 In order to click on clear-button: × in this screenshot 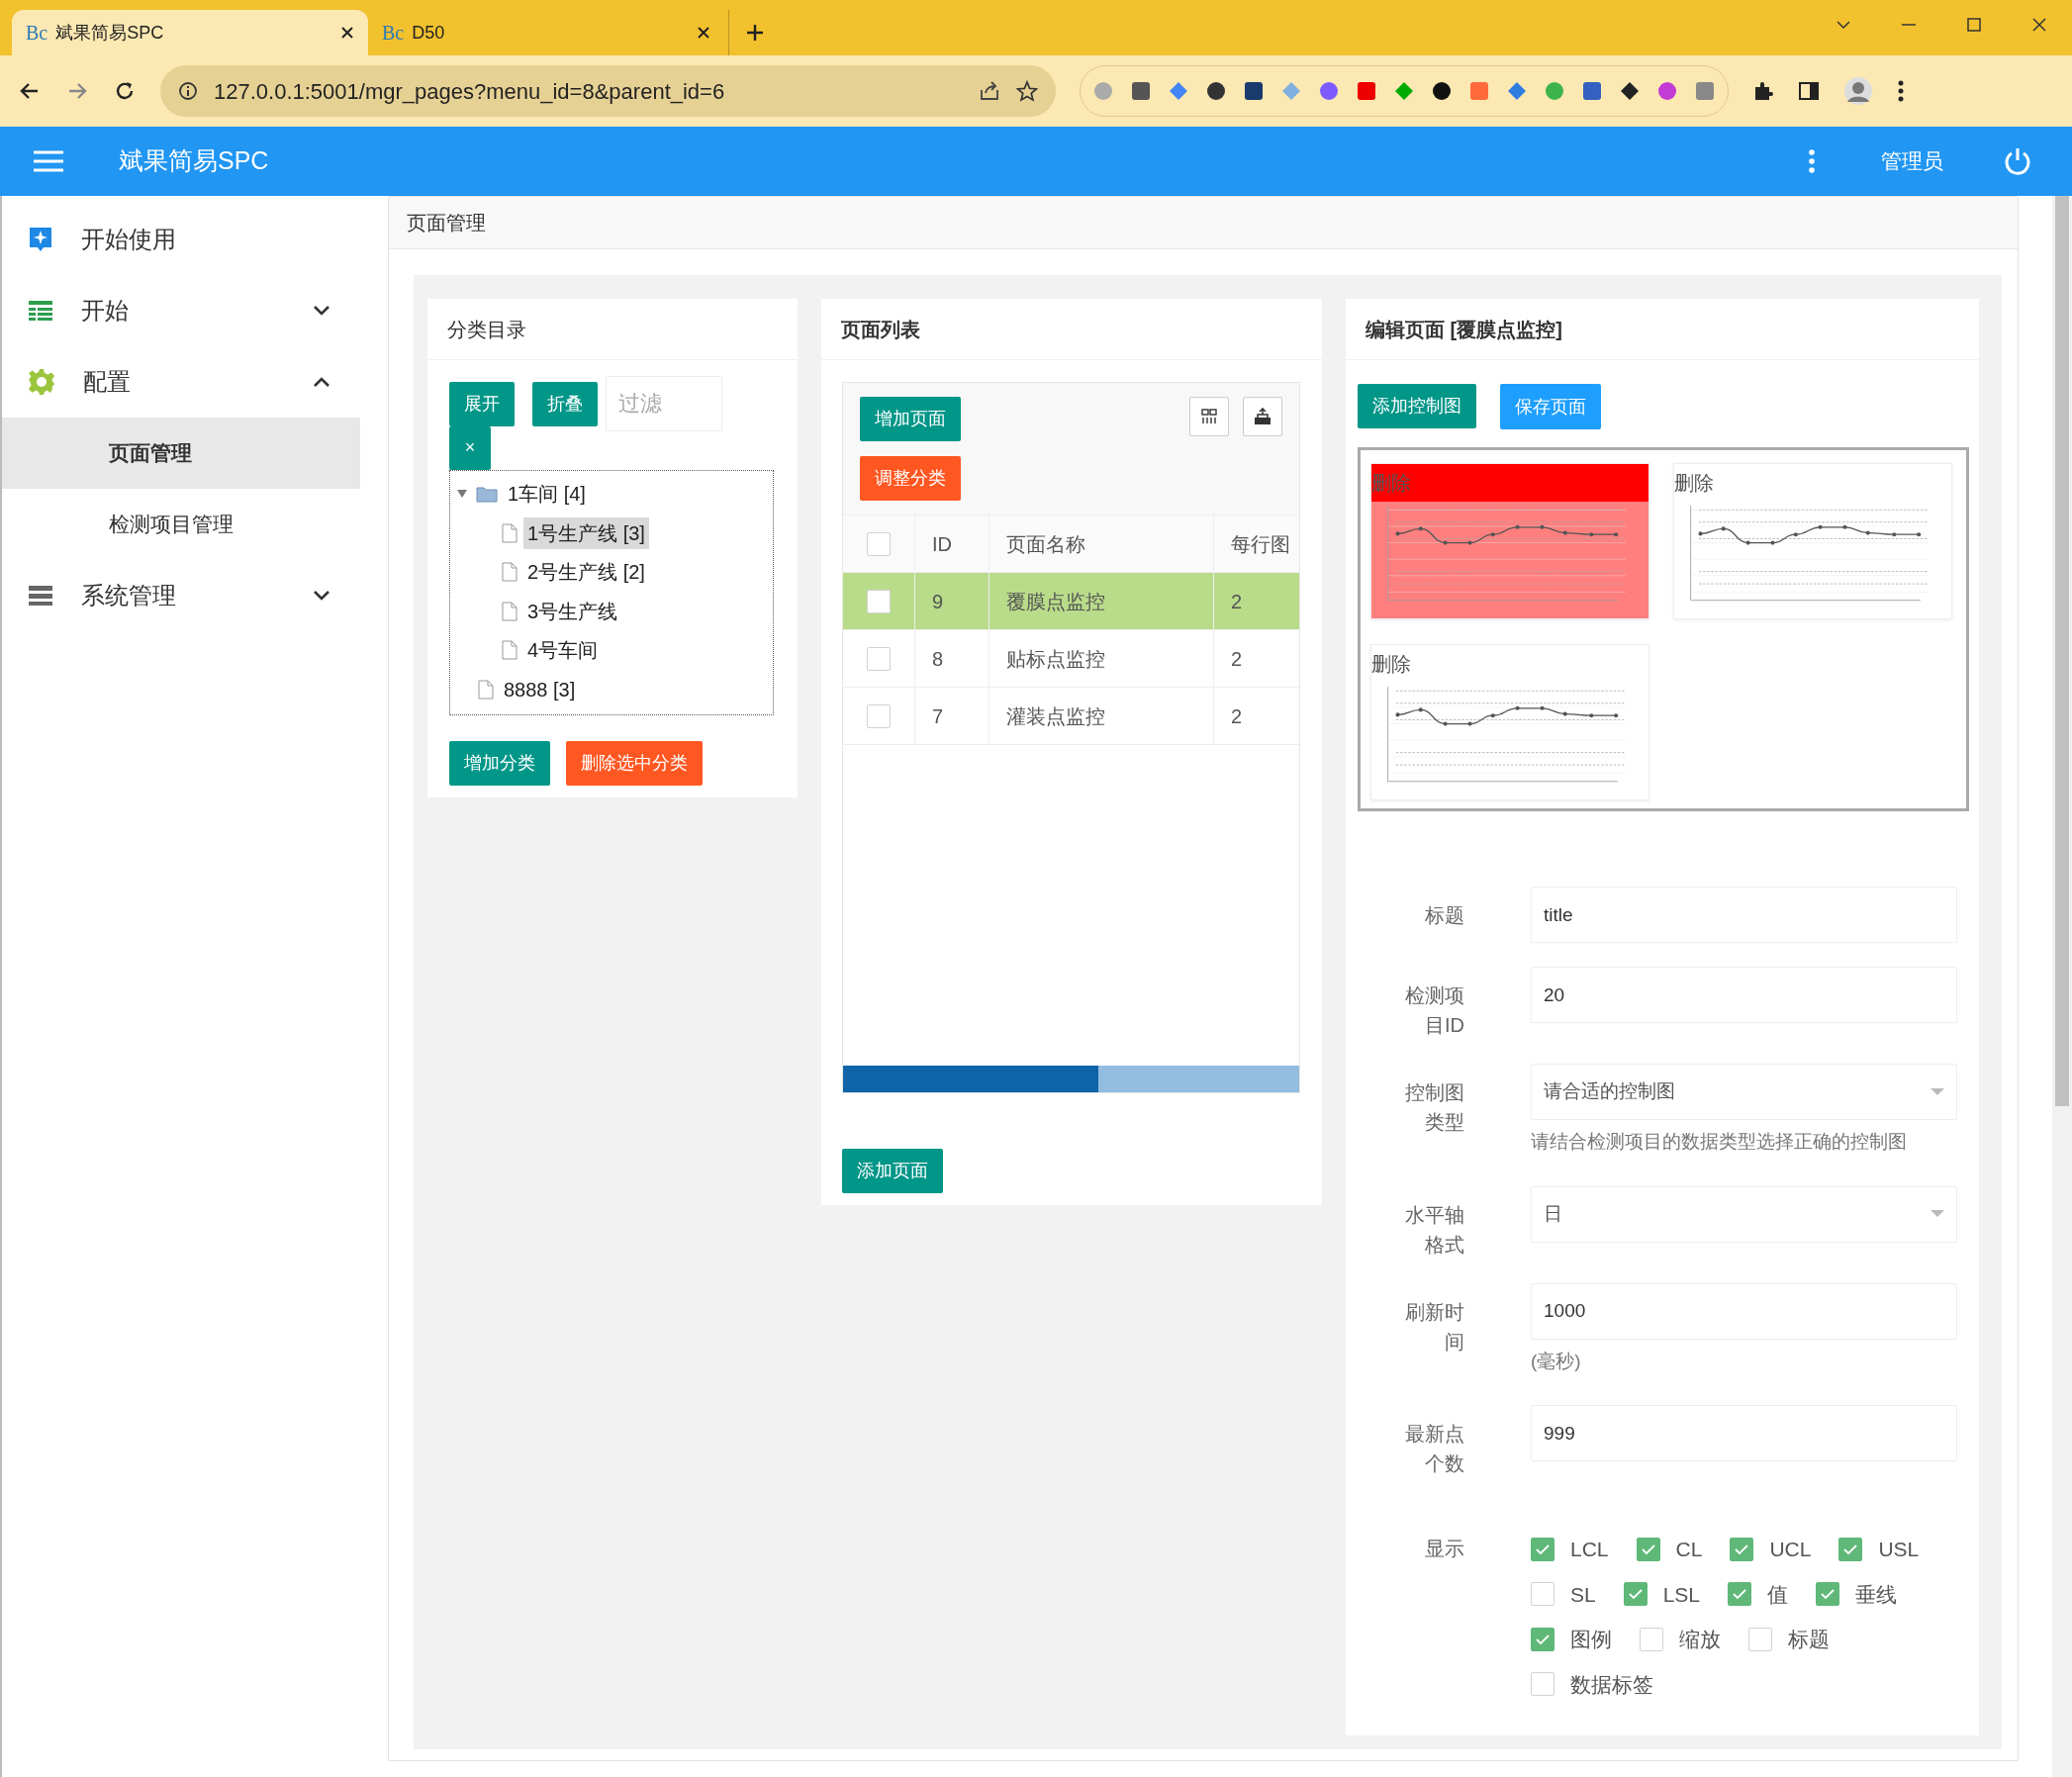, I will do `click(470, 447)`.